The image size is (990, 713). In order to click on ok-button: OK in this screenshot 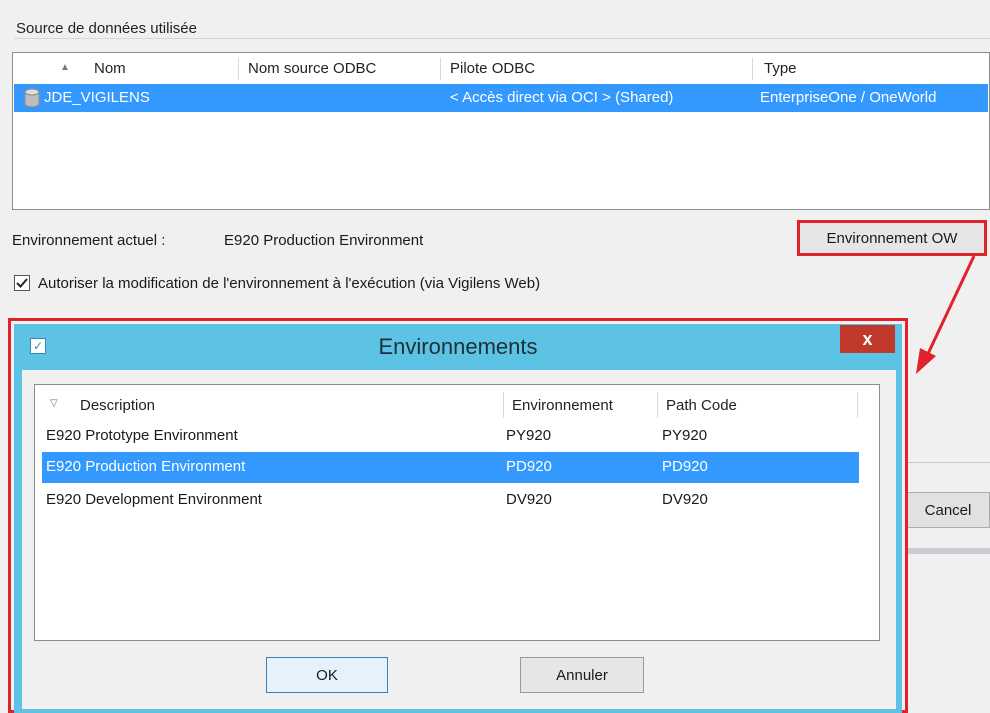, I will do `click(327, 675)`.